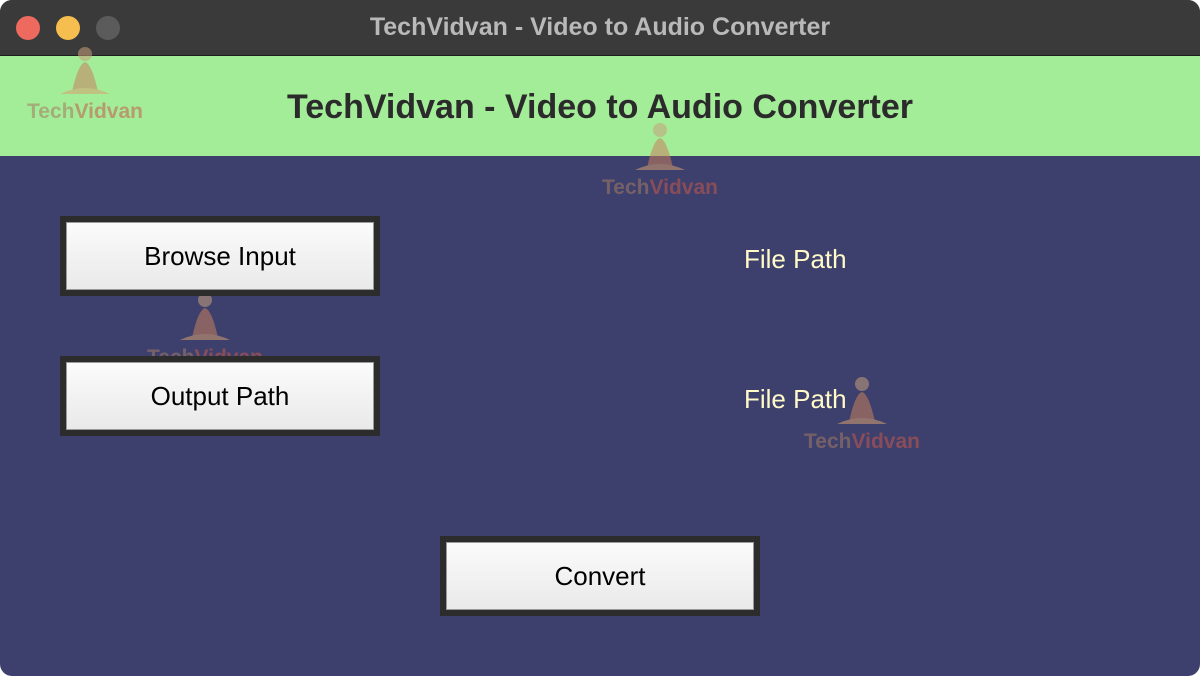  I want to click on header-band: TechVidvan - Video to Audio Converter, so click(600, 106).